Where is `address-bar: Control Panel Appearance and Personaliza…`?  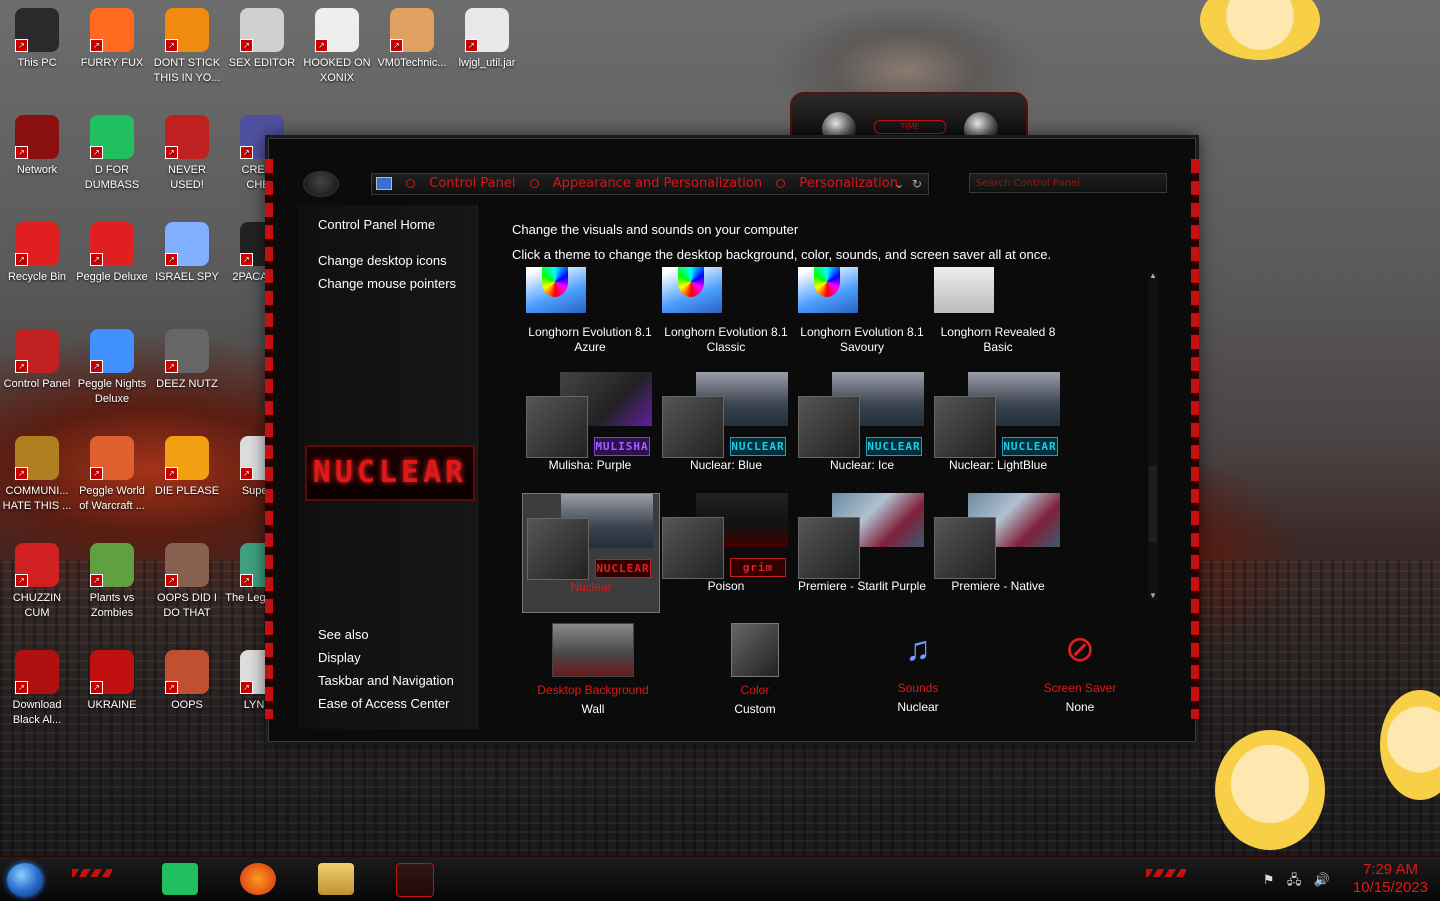
address-bar: Control Panel Appearance and Personaliza… is located at coordinates (650, 184).